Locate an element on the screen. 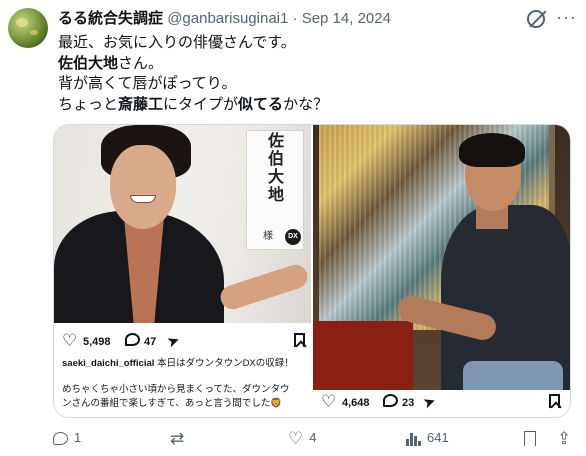  tweet-text-line: ちょっと斎藤工にタイプが似てるかな？ is located at coordinates (308, 105).